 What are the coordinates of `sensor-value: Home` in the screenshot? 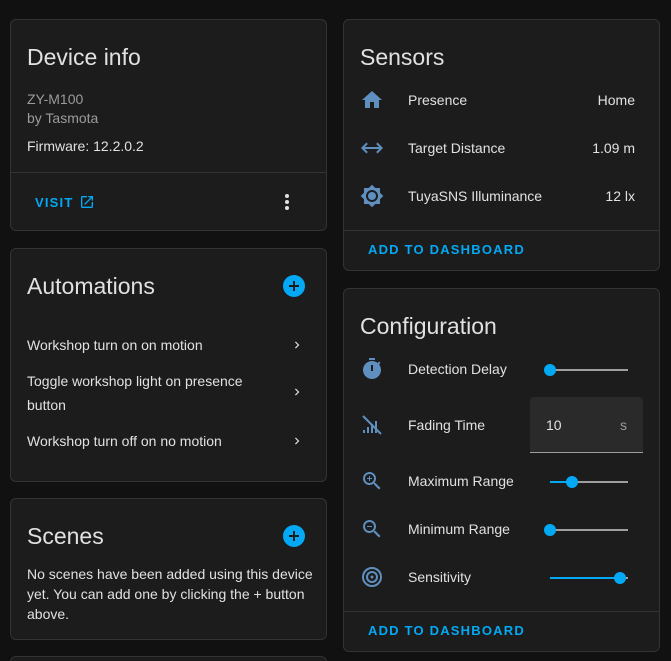 It's located at (616, 100).